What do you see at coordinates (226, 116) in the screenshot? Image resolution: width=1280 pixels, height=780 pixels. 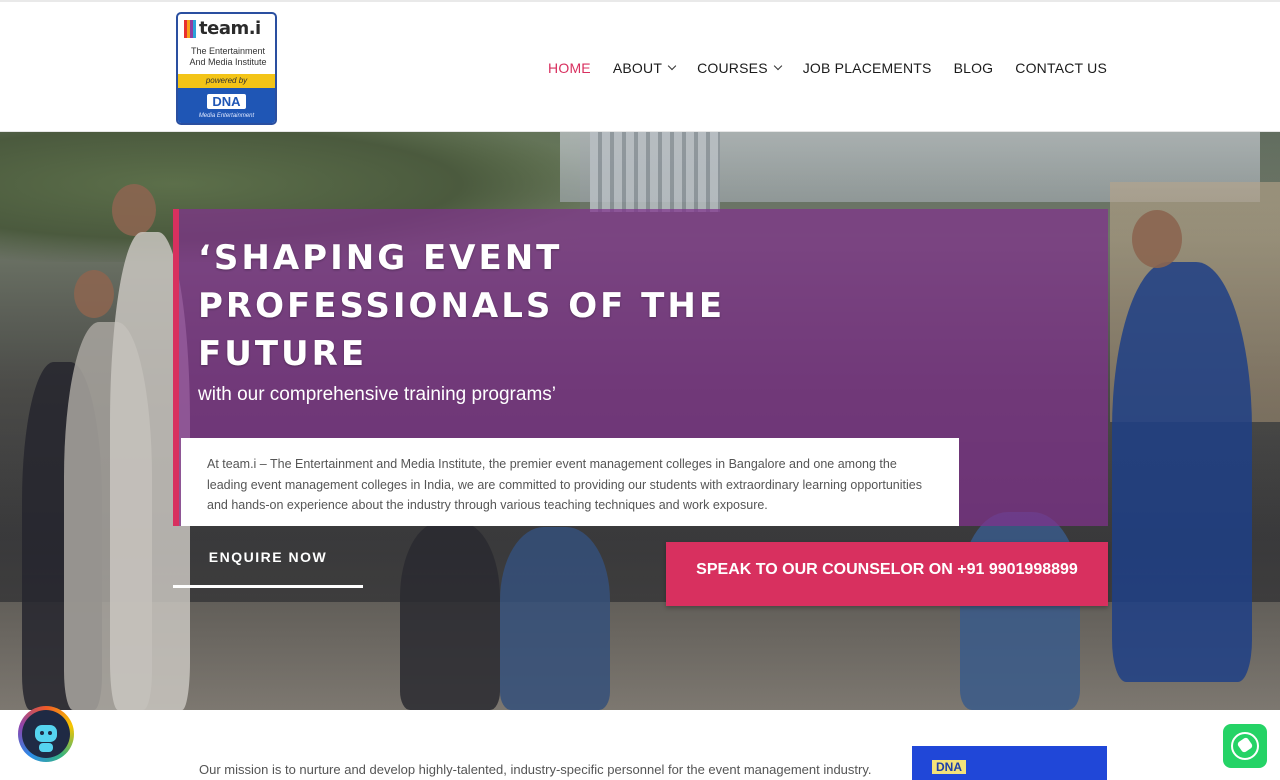 I see `logo-tagline: Media Entertainment` at bounding box center [226, 116].